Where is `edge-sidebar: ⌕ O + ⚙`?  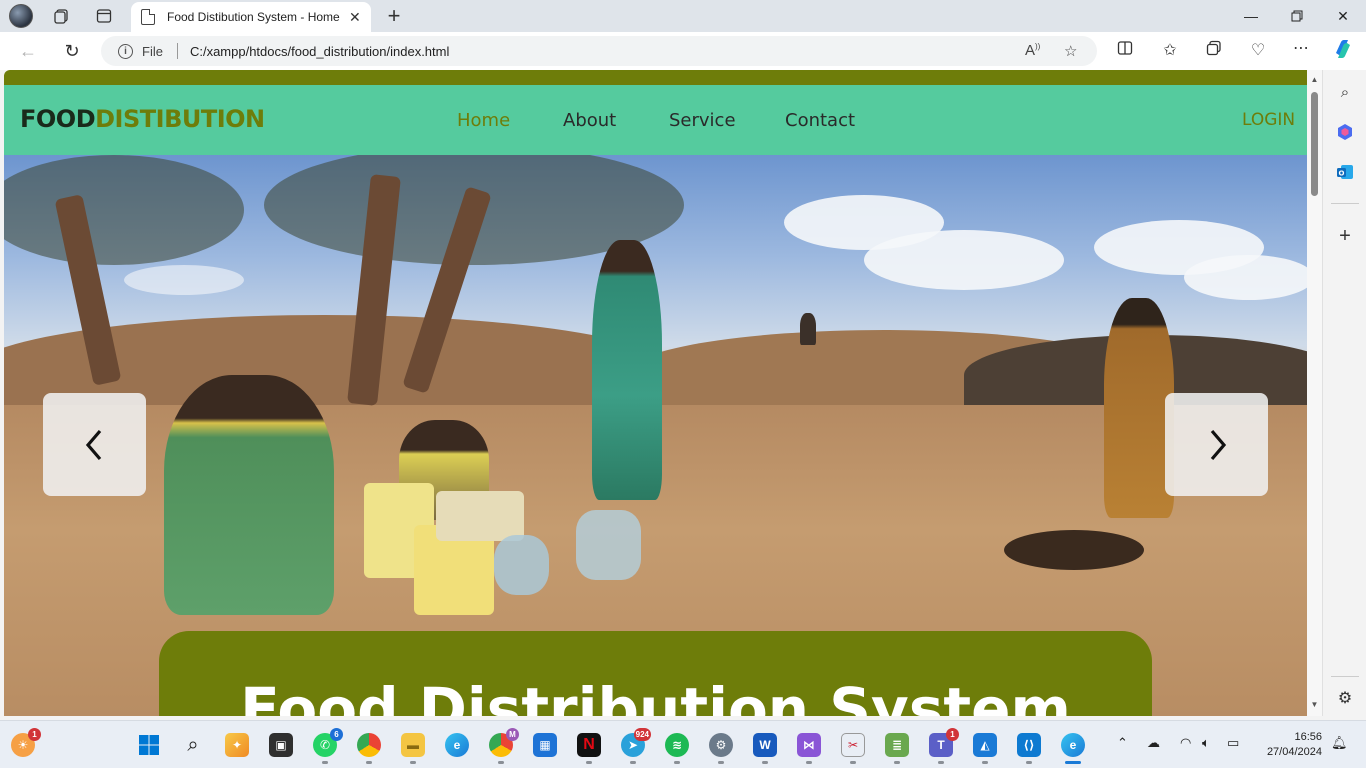 edge-sidebar: ⌕ O + ⚙ is located at coordinates (1344, 393).